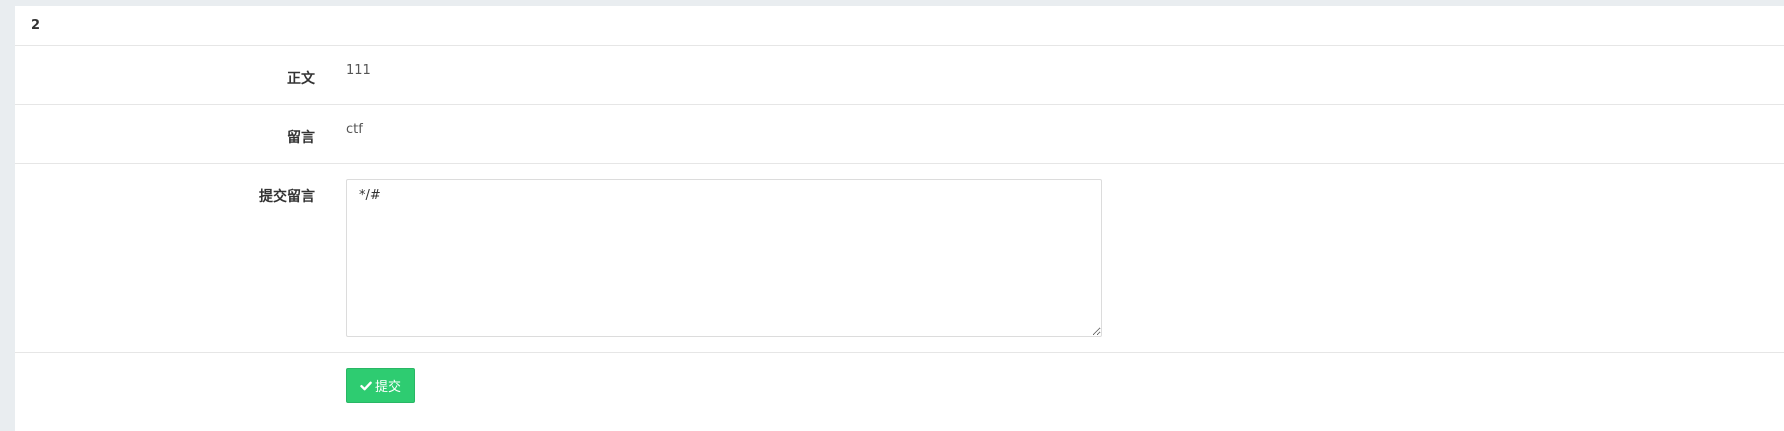  I want to click on body-row: 正文 111, so click(899, 75).